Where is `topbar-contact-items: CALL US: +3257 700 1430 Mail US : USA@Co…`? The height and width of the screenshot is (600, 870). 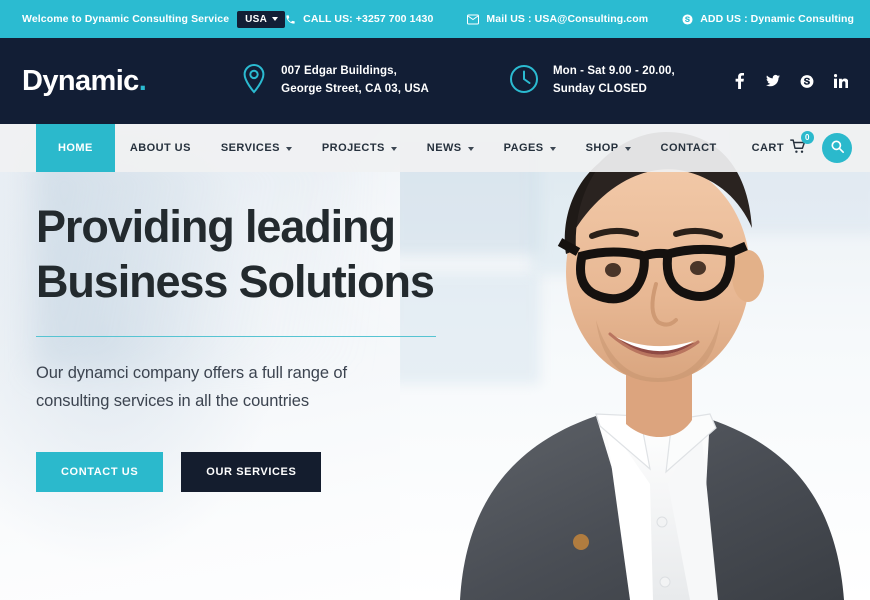
topbar-contact-items: CALL US: +3257 700 1430 Mail US : USA@Co… is located at coordinates (569, 19).